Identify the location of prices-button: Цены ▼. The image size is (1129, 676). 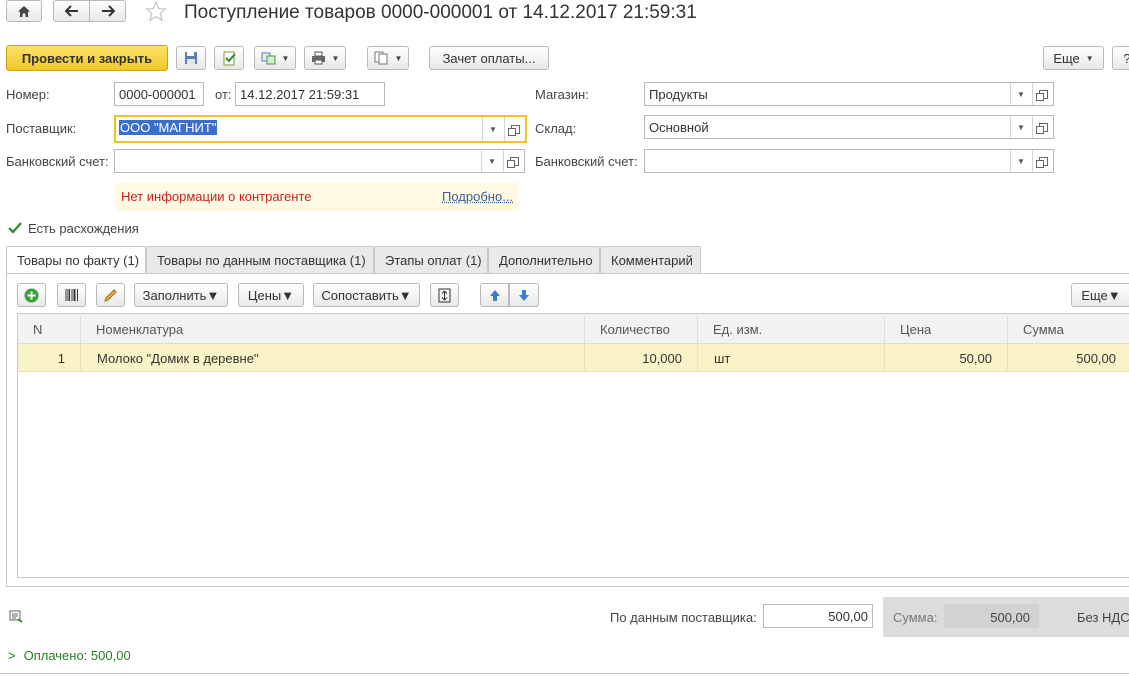
(271, 295).